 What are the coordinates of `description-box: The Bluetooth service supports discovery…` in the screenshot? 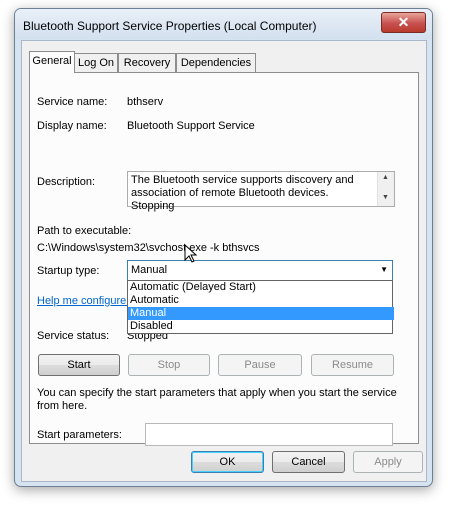 It's located at (261, 191).